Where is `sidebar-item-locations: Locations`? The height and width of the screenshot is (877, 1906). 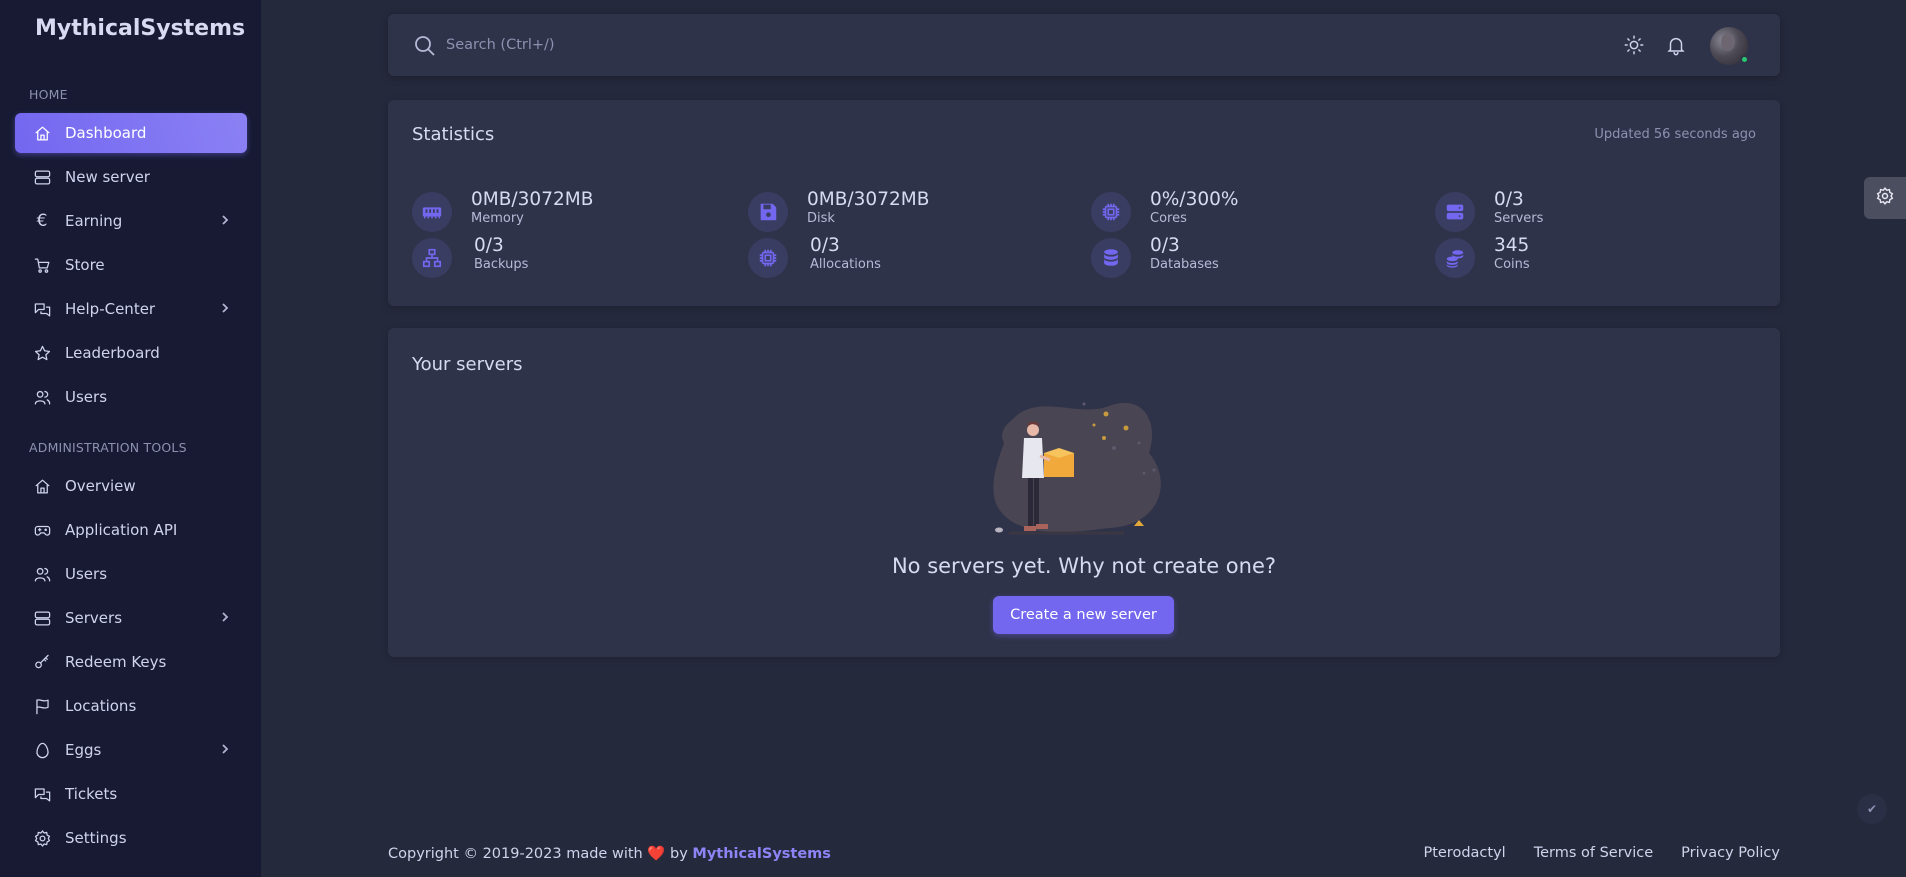
sidebar-item-locations: Locations is located at coordinates (131, 706).